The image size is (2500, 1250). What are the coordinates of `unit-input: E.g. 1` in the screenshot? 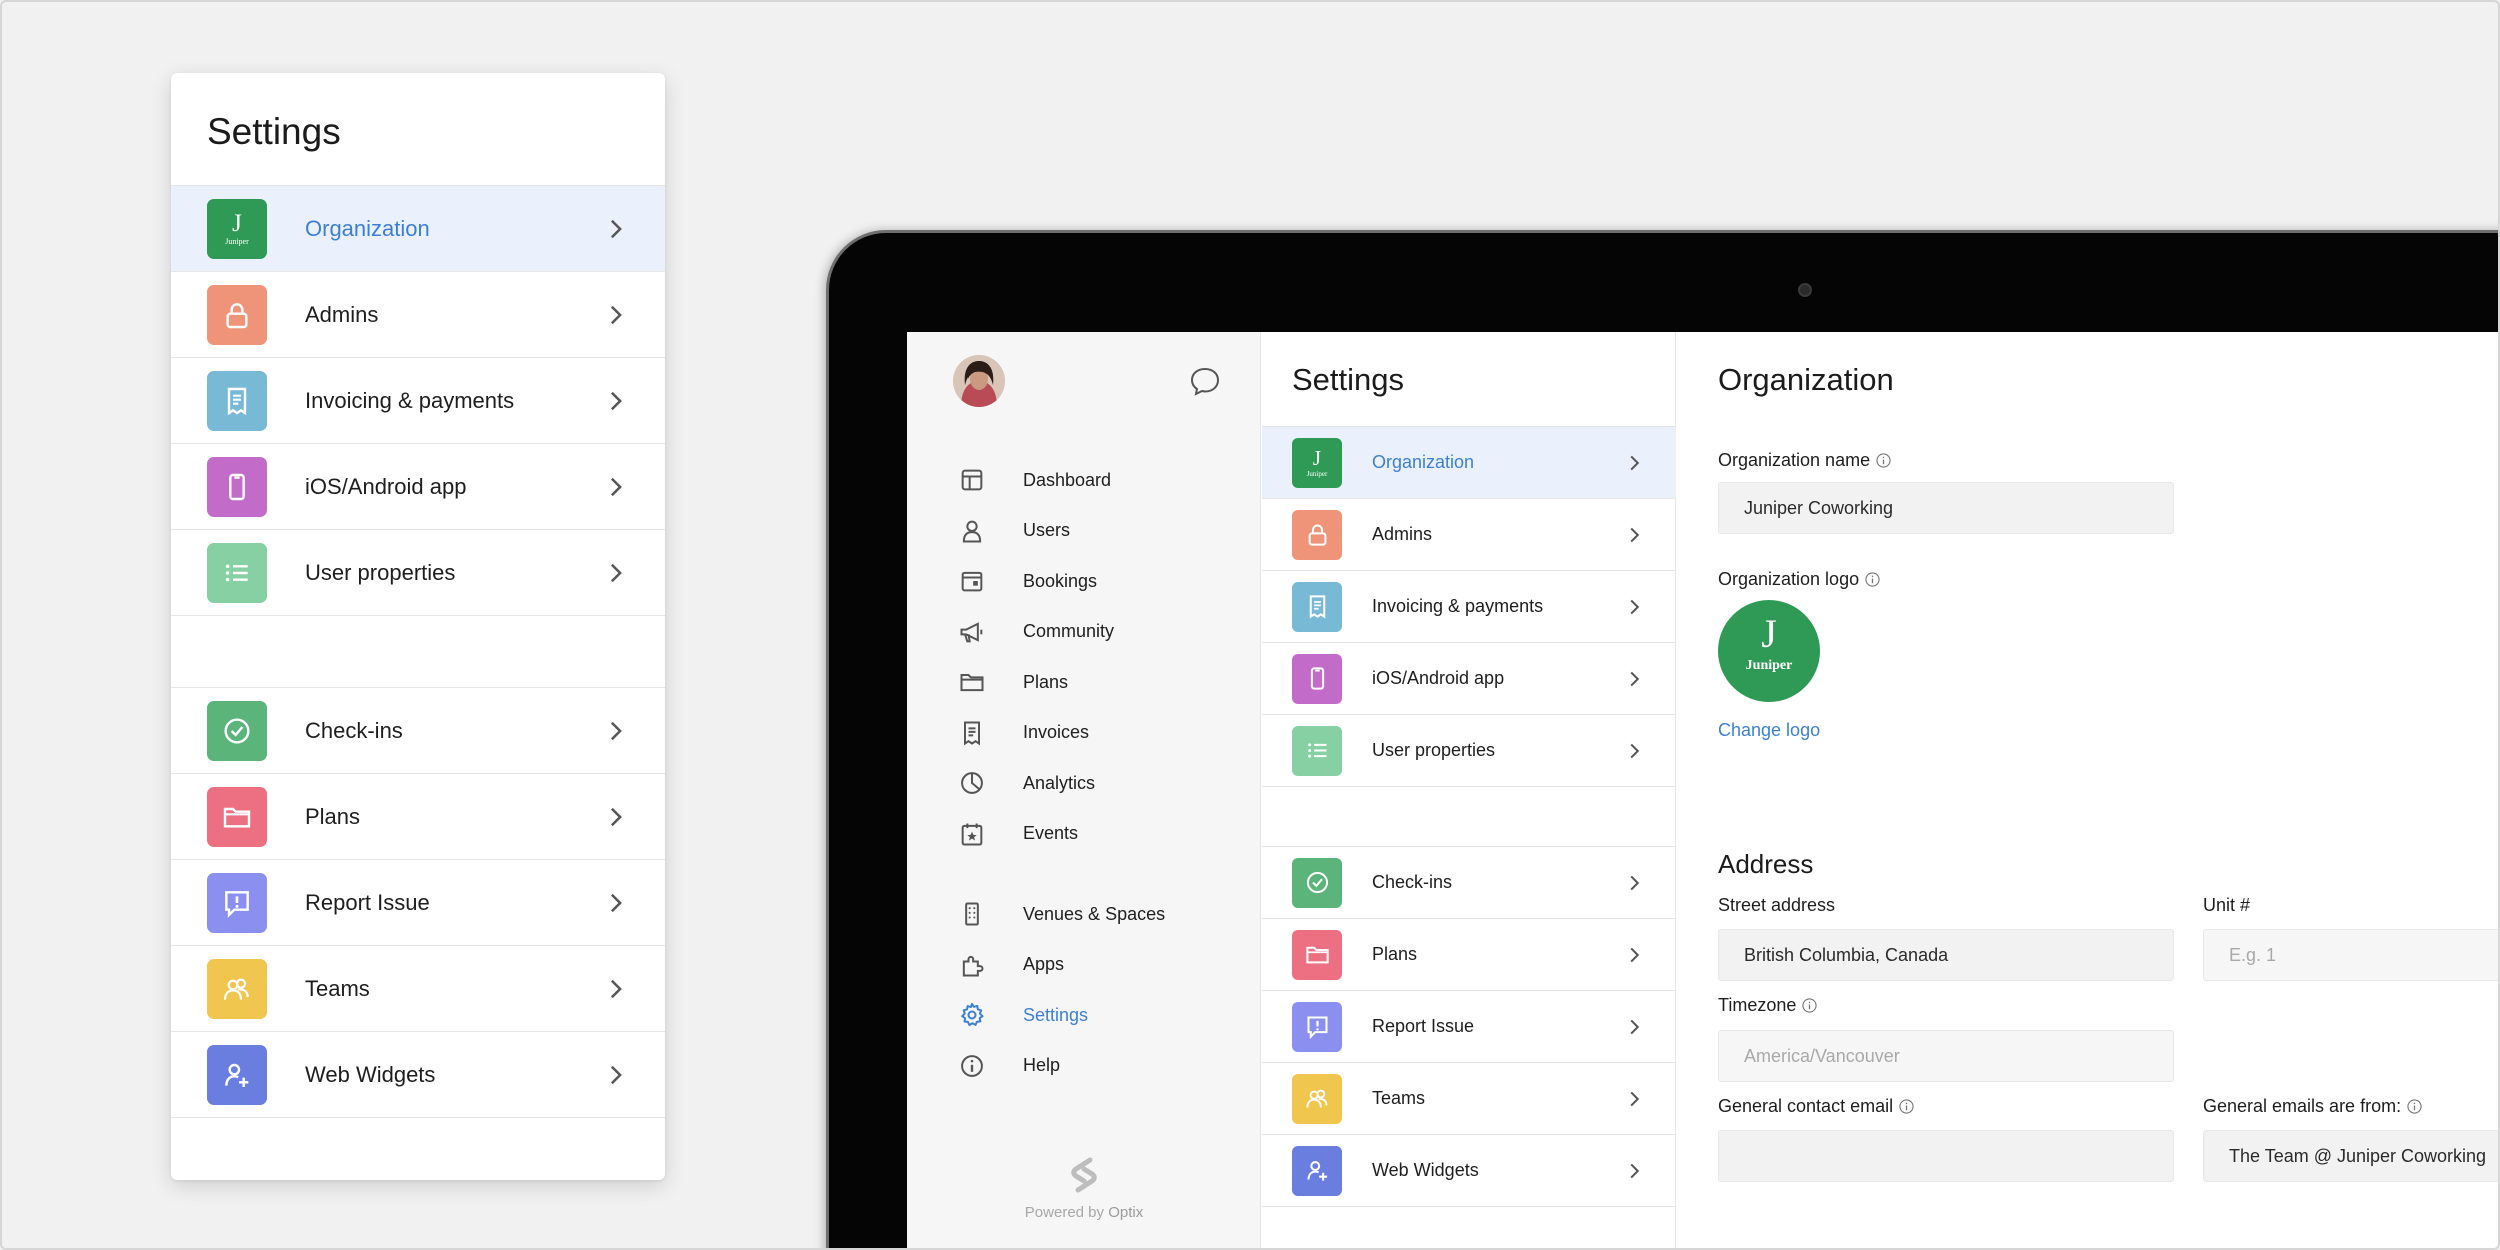 It's located at (2350, 955).